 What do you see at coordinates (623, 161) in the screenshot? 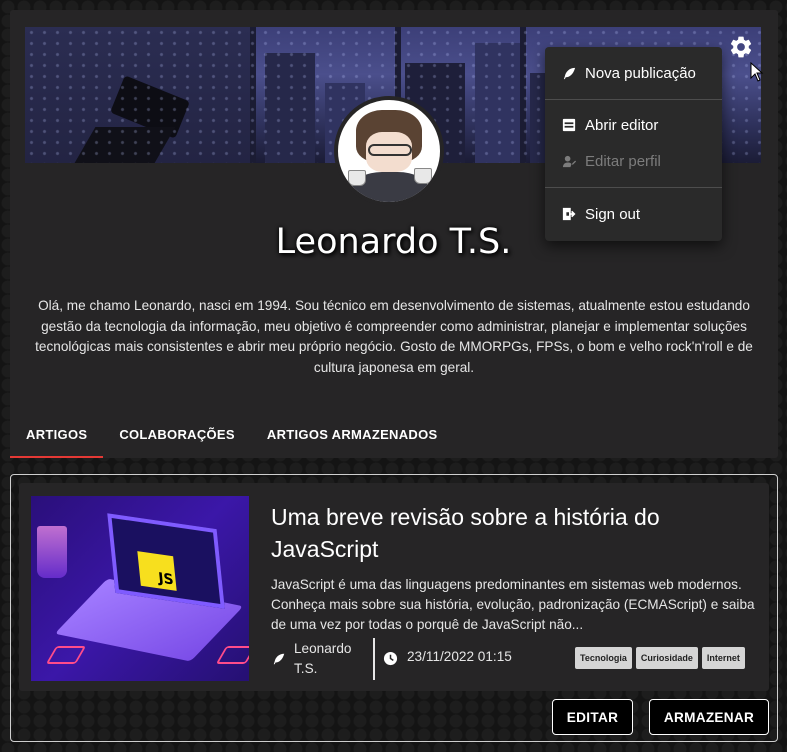
I see `menu-item-label: Editar perfil` at bounding box center [623, 161].